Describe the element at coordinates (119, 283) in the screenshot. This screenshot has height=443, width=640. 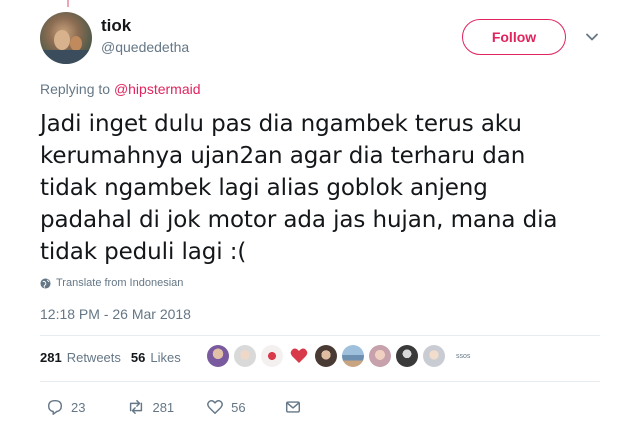
I see `translate-label: Translate from Indonesian` at that location.